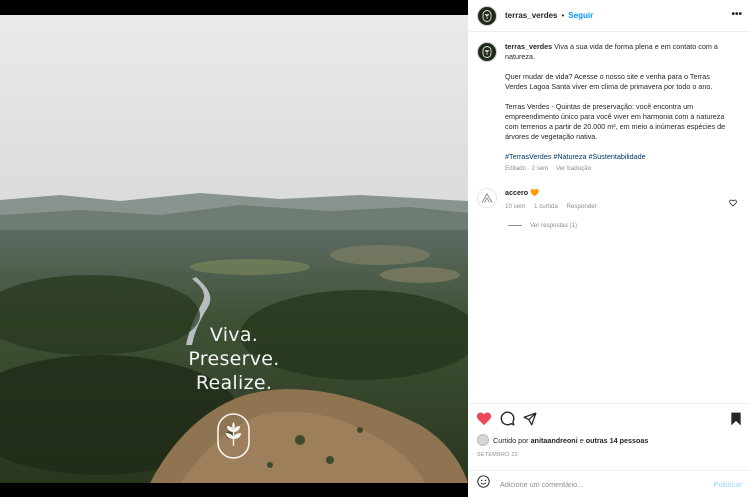  What do you see at coordinates (546, 206) in the screenshot?
I see `comment-likes: 1 curtida` at bounding box center [546, 206].